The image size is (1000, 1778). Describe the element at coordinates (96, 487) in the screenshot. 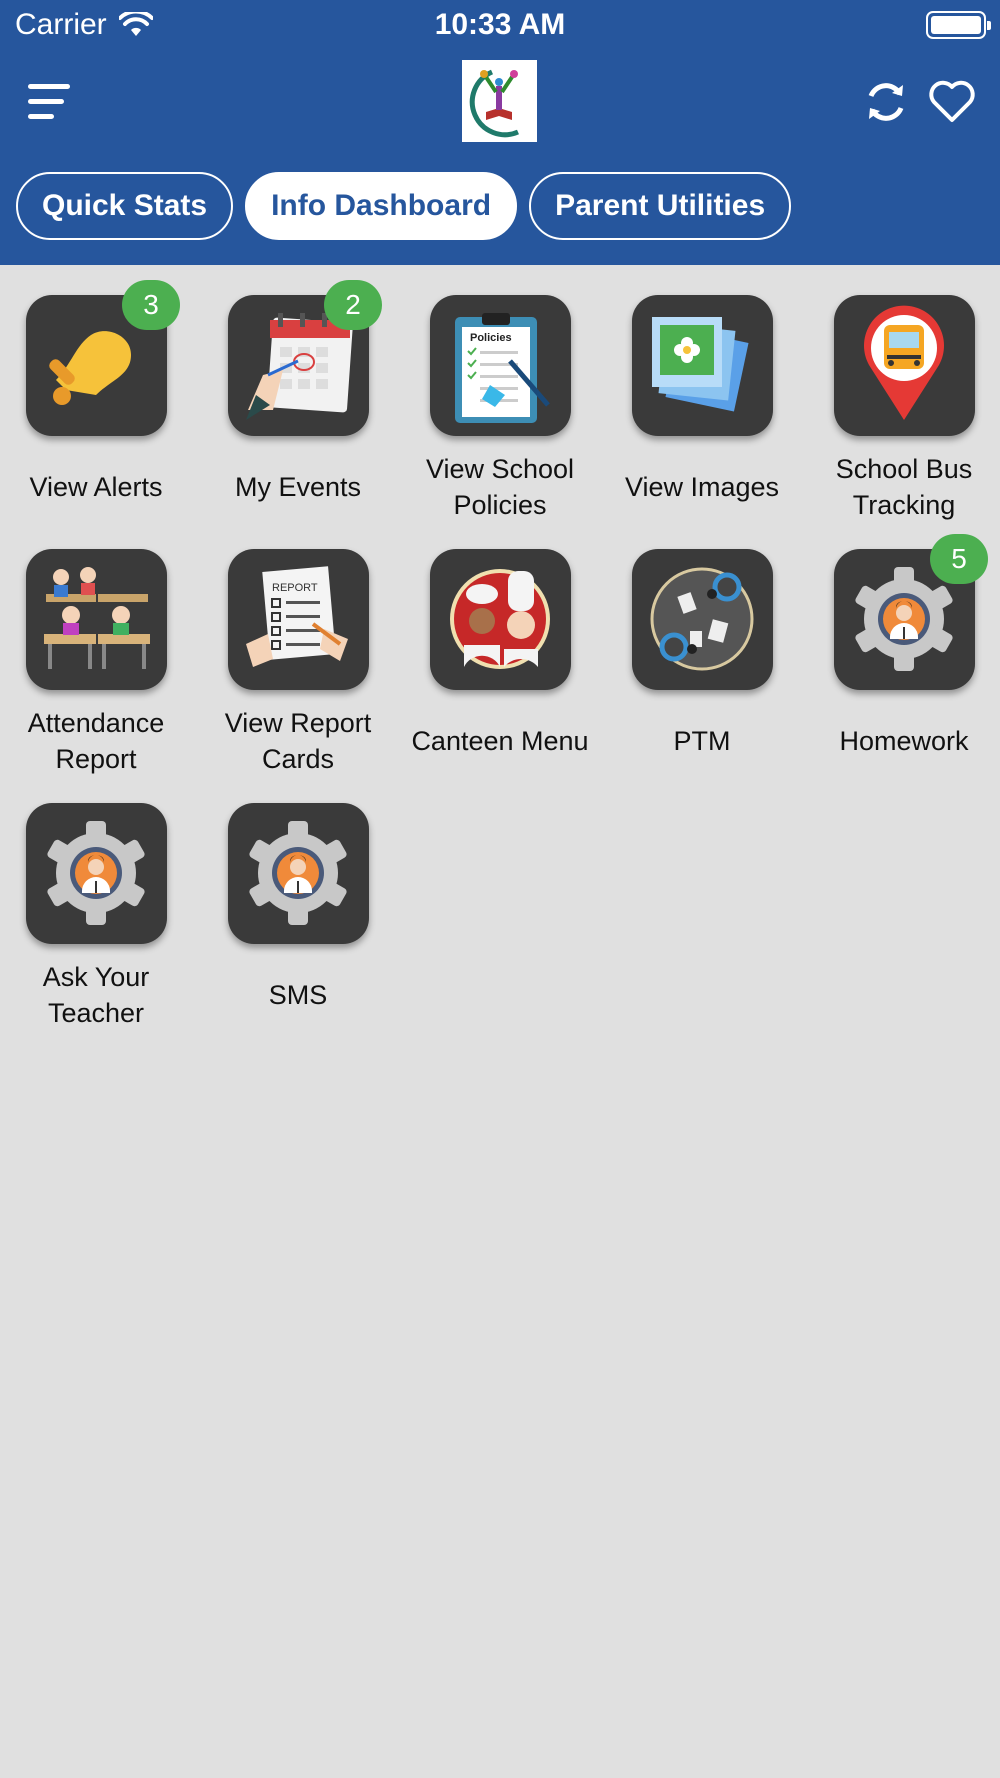

I see `tile-label: View Alerts` at that location.